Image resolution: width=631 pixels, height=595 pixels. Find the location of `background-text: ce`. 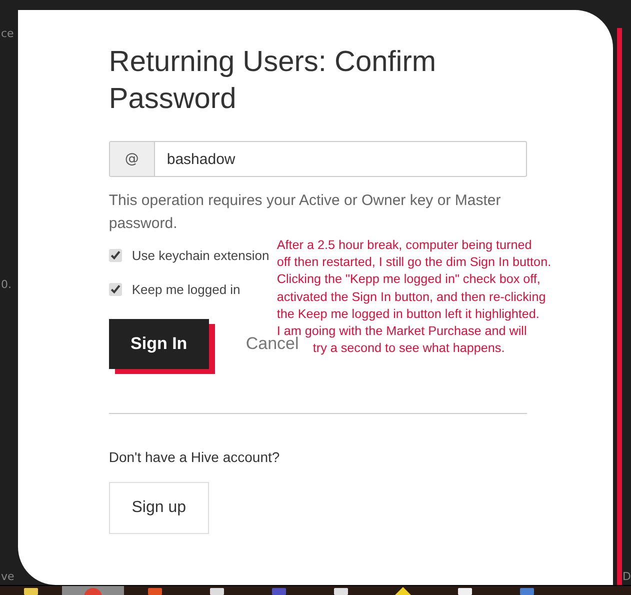

background-text: ce is located at coordinates (8, 33).